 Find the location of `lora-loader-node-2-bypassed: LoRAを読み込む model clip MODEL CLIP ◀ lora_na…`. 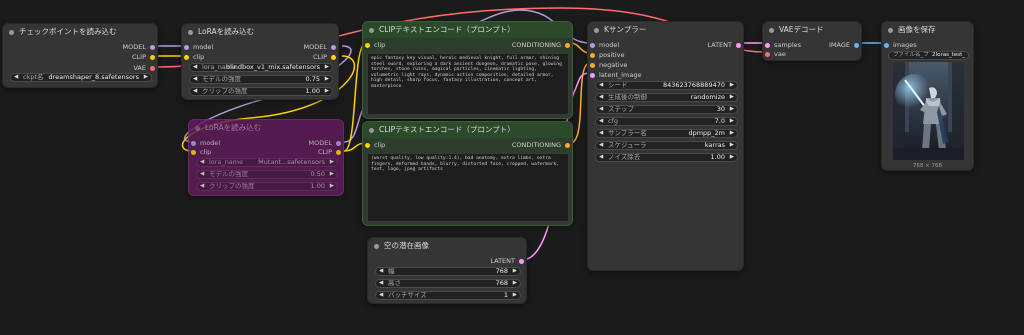

lora-loader-node-2-bypassed: LoRAを読み込む model clip MODEL CLIP ◀ lora_na… is located at coordinates (266, 157).